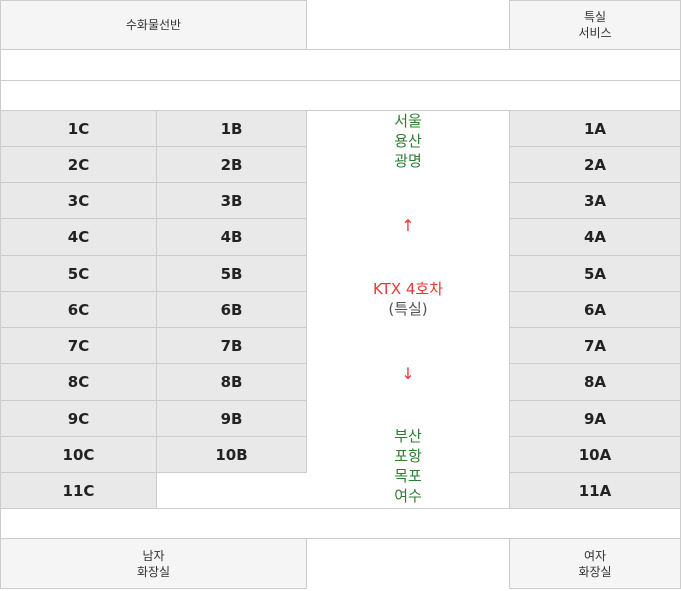 This screenshot has height=591, width=681. I want to click on first-class-service-label-2: 서비스, so click(595, 33).